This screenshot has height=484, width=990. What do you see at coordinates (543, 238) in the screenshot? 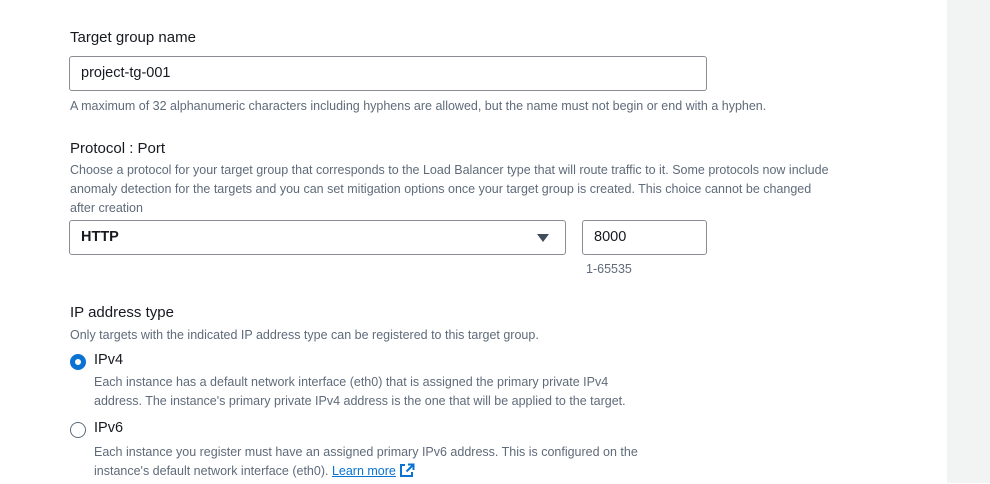
I see `caret-down-icon` at bounding box center [543, 238].